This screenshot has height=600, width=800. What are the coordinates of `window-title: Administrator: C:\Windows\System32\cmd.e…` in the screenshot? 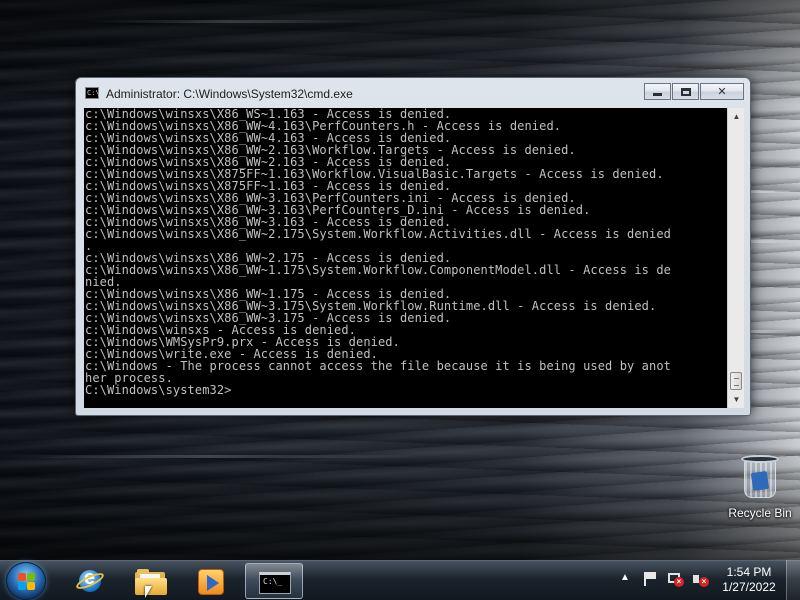 It's located at (229, 94).